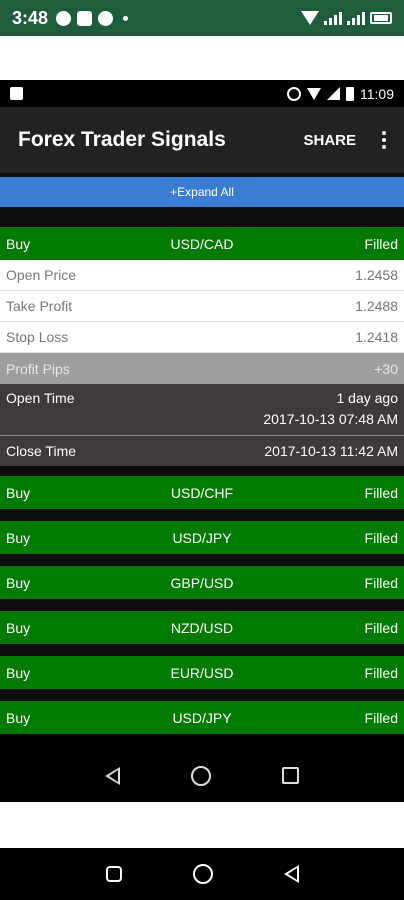 The height and width of the screenshot is (900, 404). What do you see at coordinates (331, 451) in the screenshot?
I see `close-time-value: 2017-10-13 11:42 AM` at bounding box center [331, 451].